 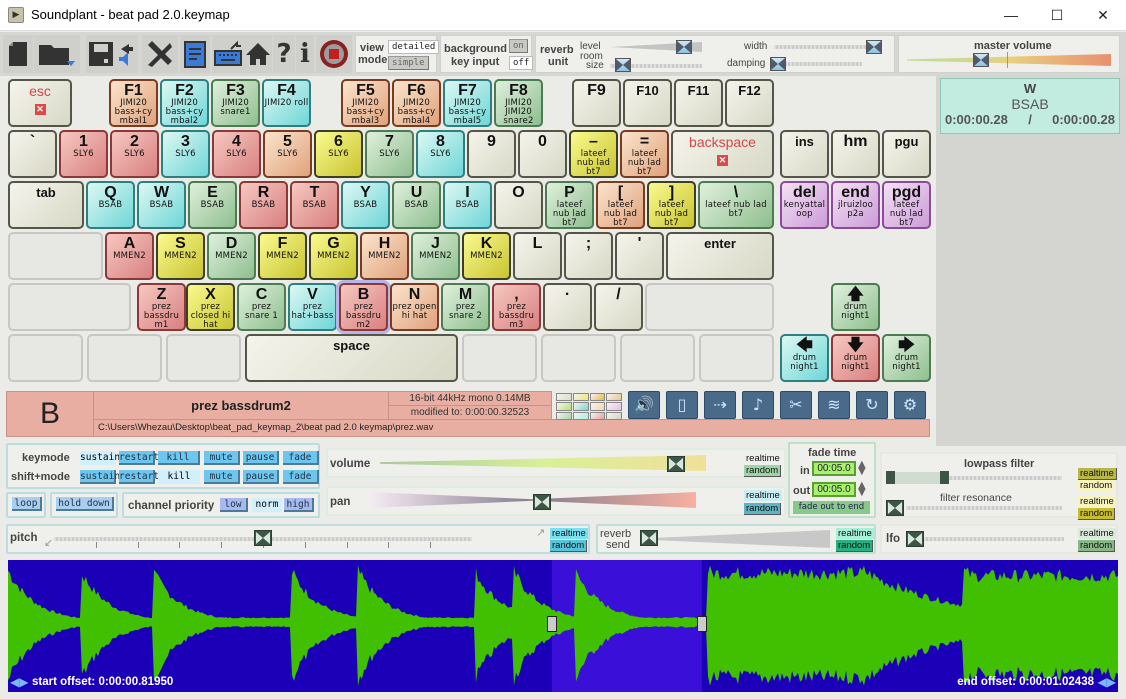 What do you see at coordinates (649, 538) in the screenshot?
I see `reverb-send-slider-thumb` at bounding box center [649, 538].